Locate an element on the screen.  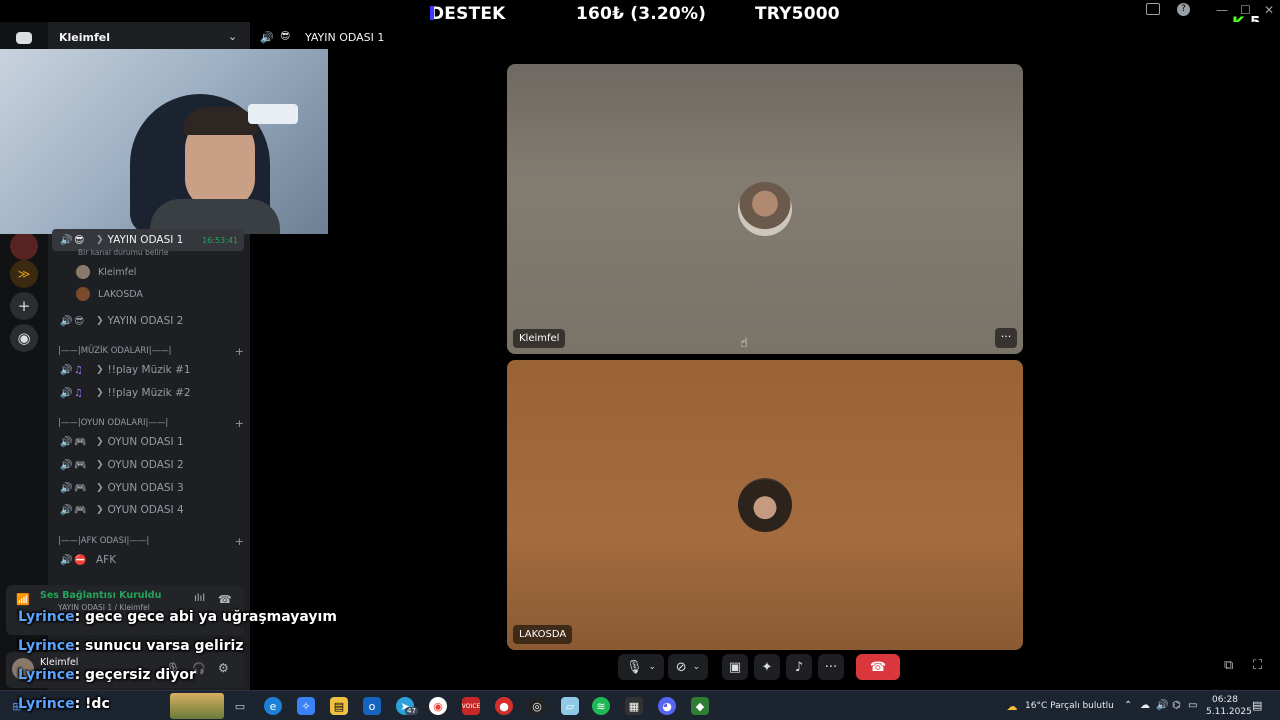
noise-suppression-icon: ılıl is located at coordinates (199, 598).